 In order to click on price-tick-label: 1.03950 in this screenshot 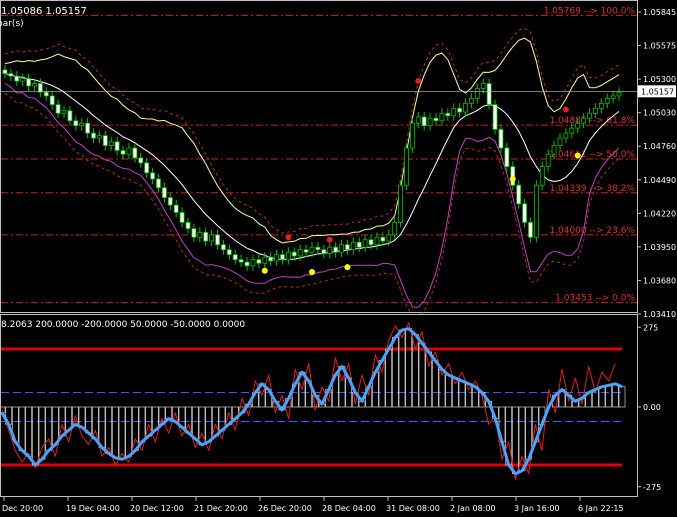, I will do `click(659, 247)`.